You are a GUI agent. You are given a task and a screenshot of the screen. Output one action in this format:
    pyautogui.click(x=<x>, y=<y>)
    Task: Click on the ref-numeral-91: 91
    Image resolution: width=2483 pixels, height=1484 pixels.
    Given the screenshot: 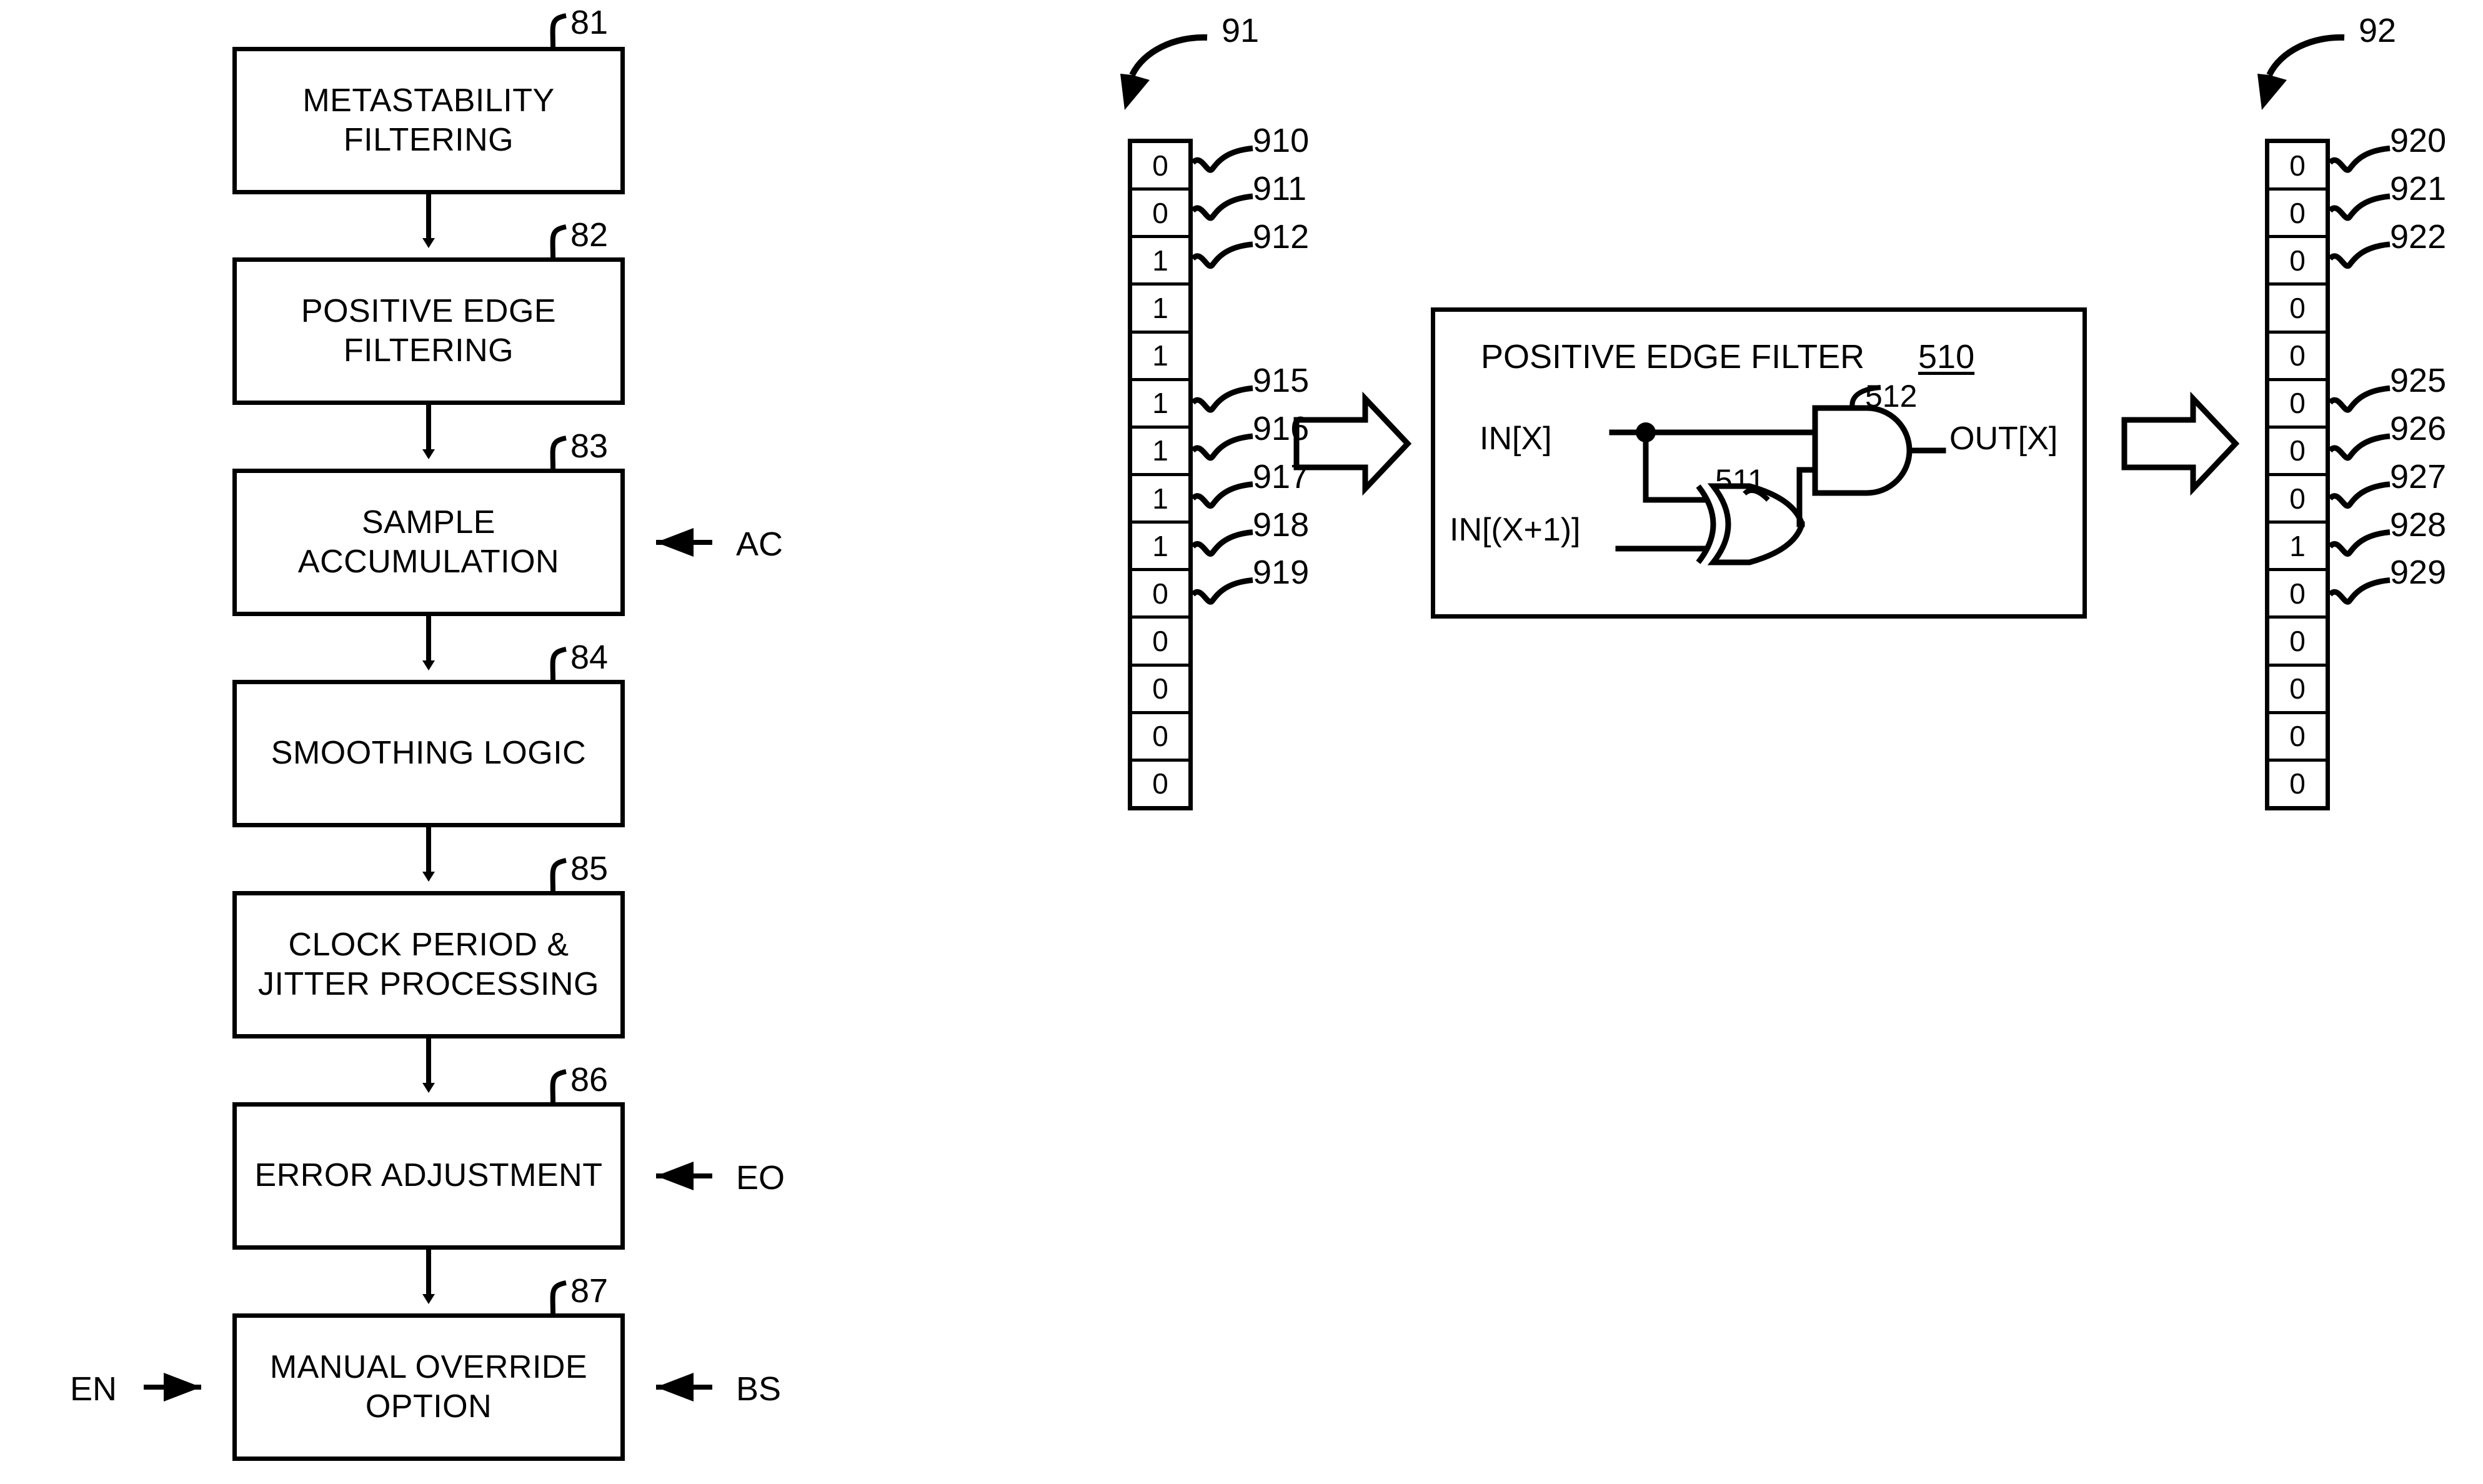 What is the action you would take?
    pyautogui.click(x=1241, y=30)
    